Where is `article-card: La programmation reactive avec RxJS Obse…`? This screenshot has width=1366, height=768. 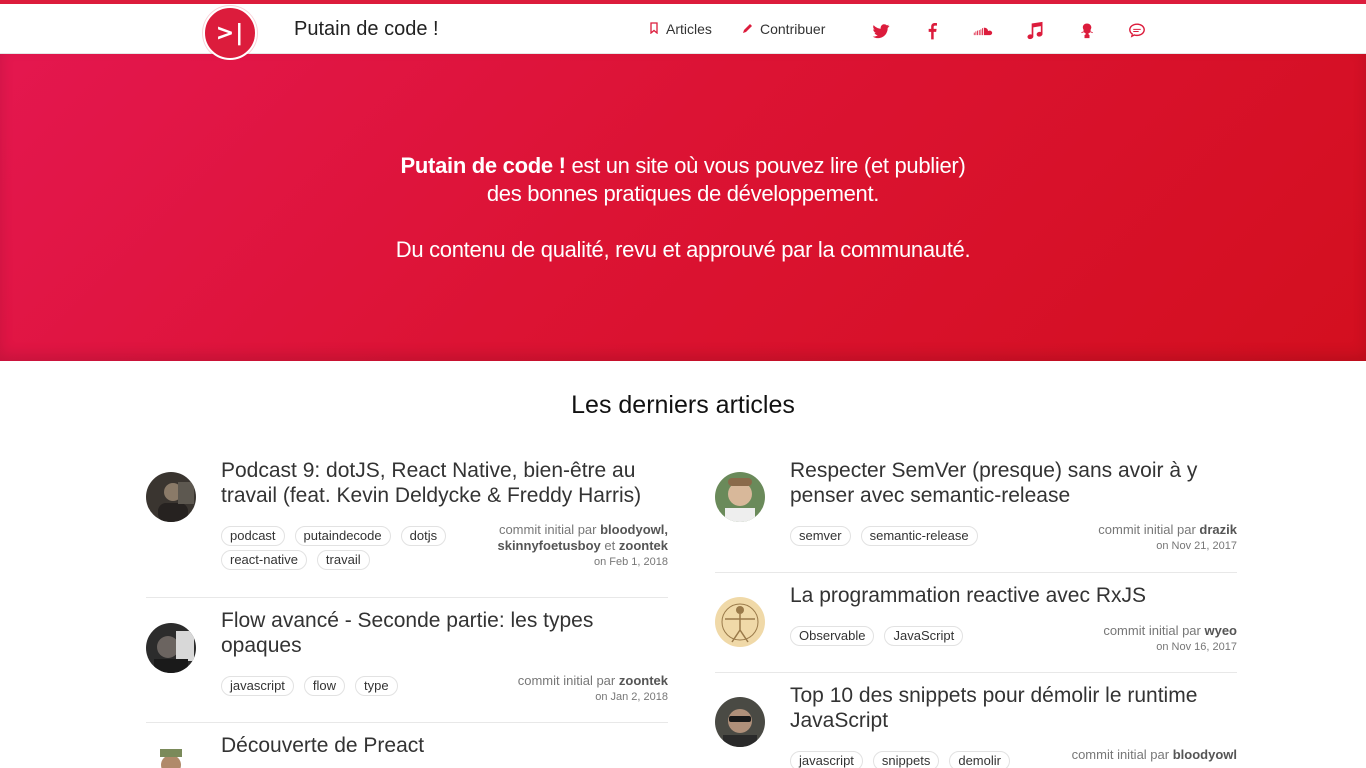
article-card: La programmation reactive avec RxJS Obse… is located at coordinates (976, 623).